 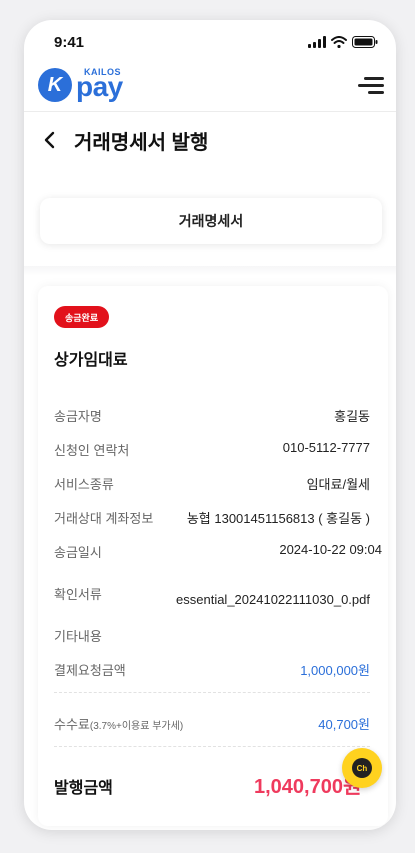 I want to click on logo-mark: K, so click(x=55, y=85).